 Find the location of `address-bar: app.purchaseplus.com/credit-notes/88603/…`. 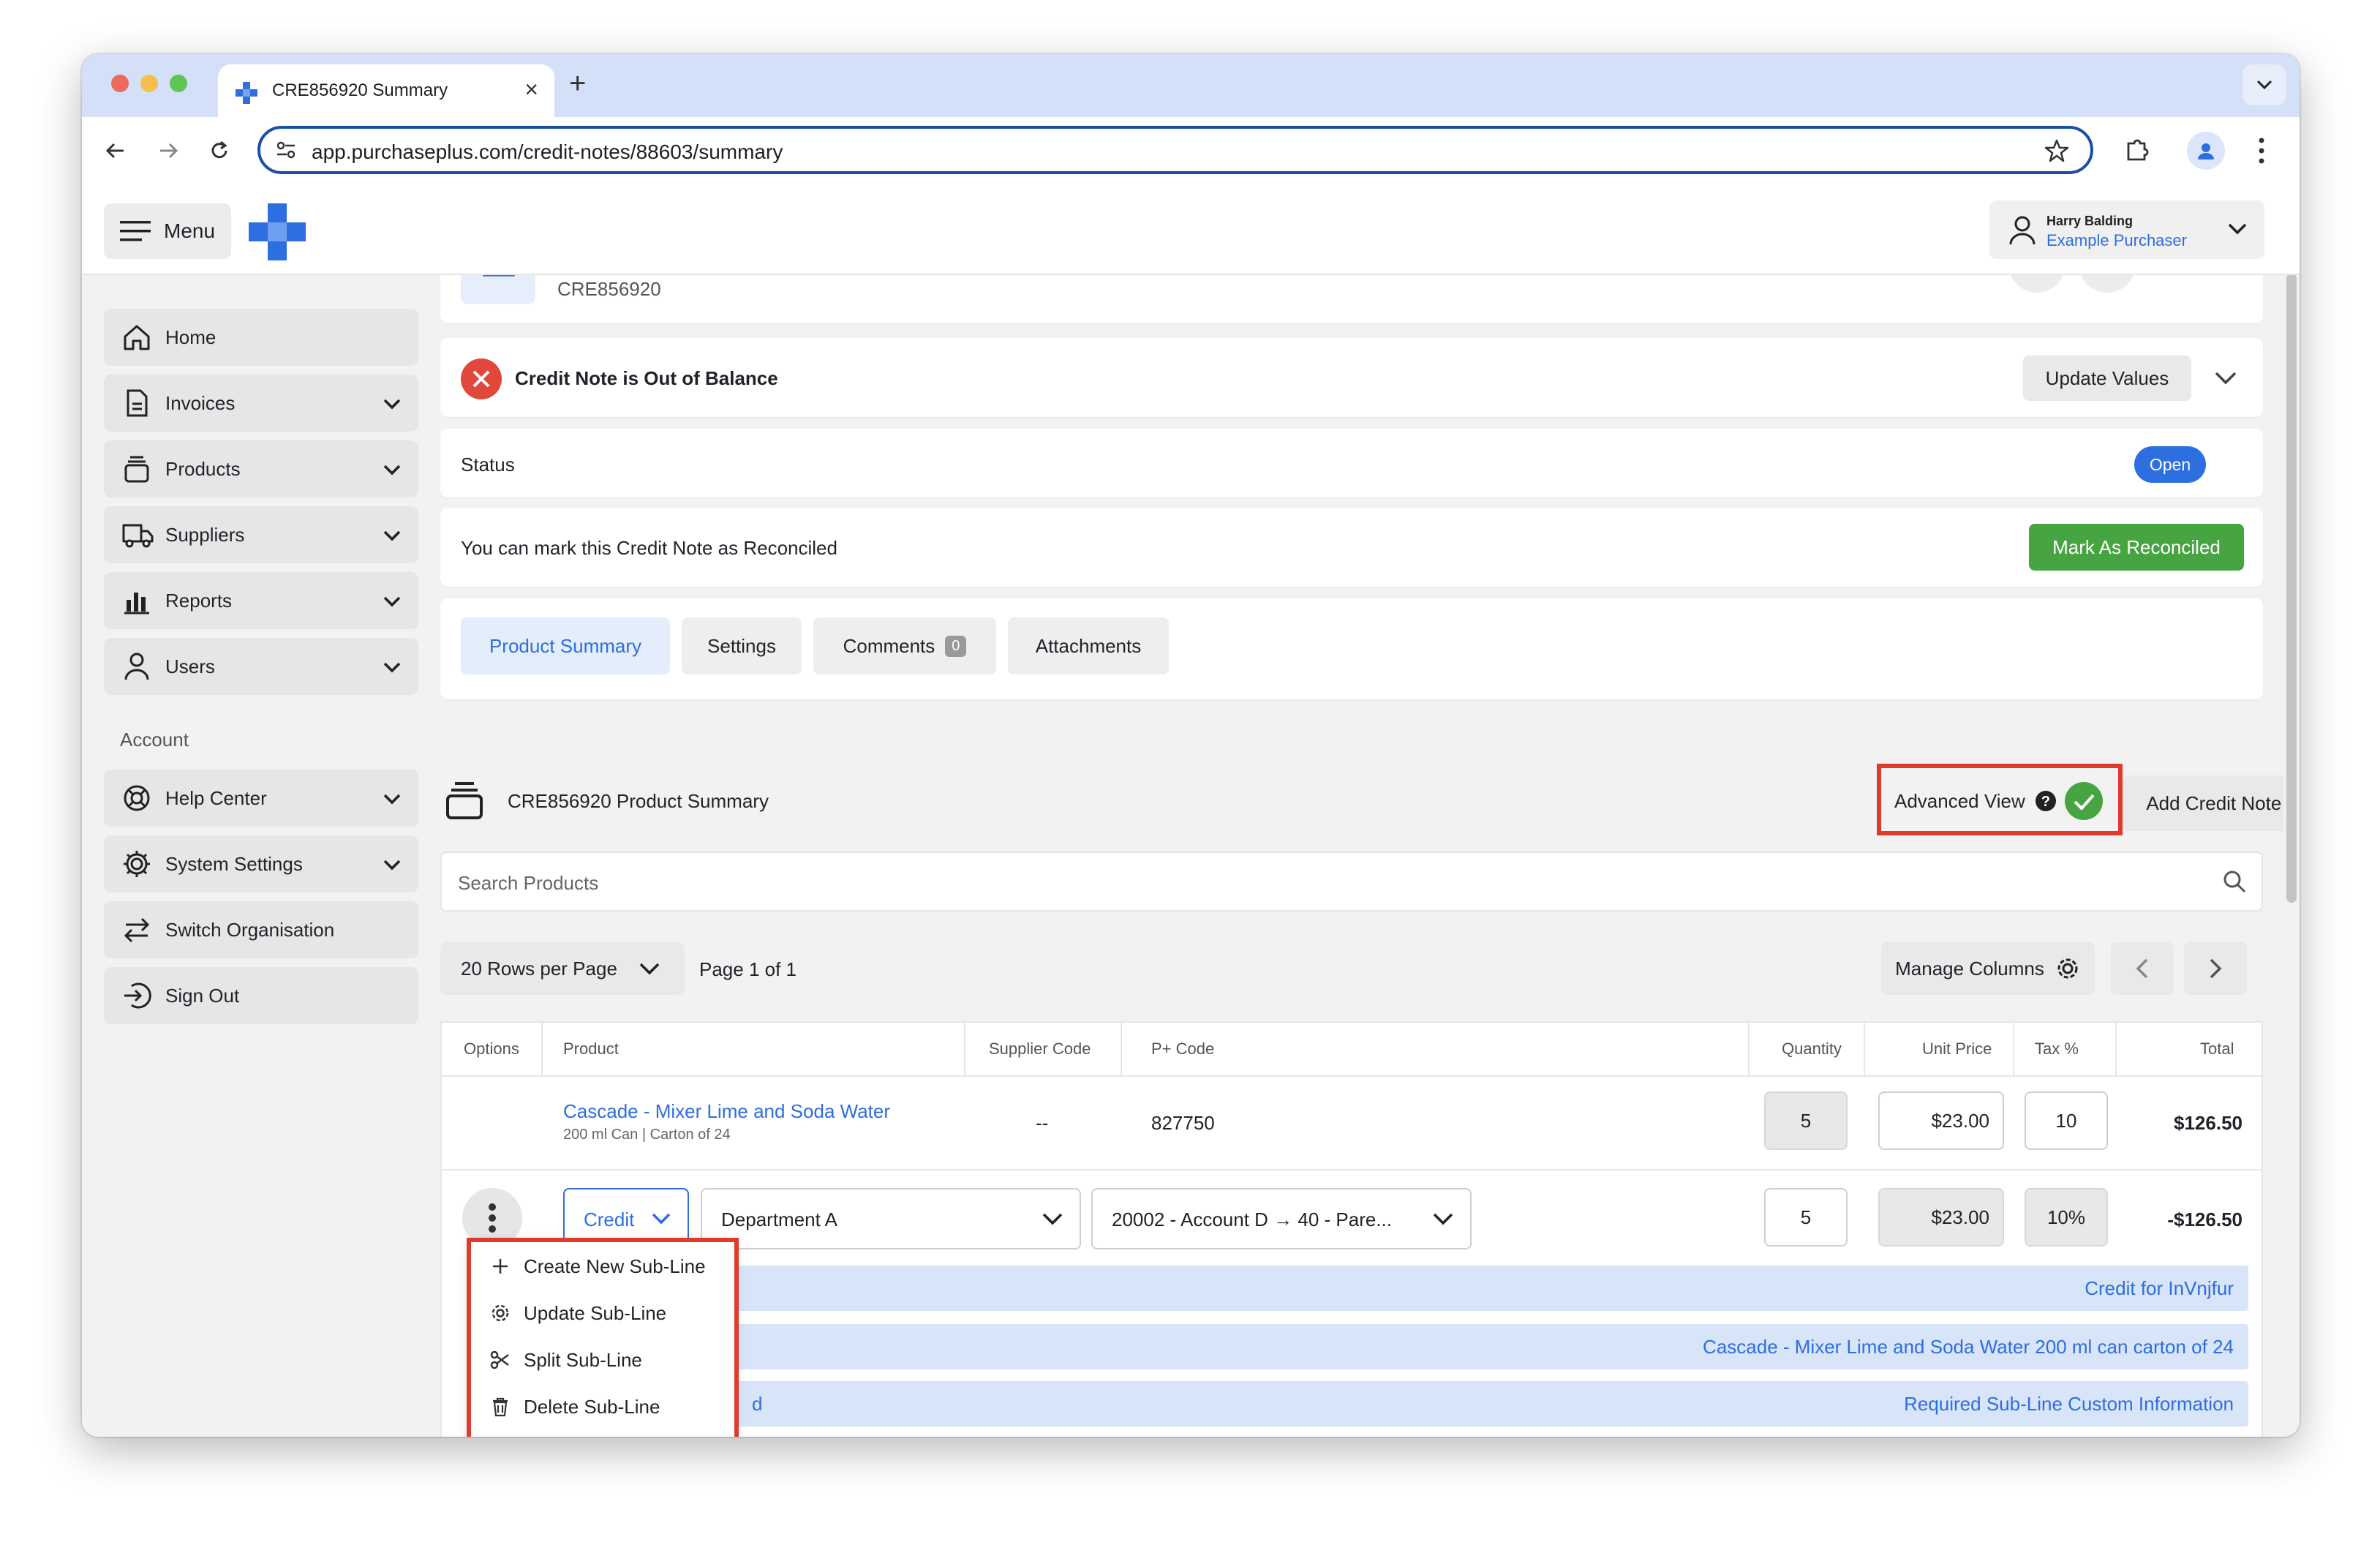

address-bar: app.purchaseplus.com/credit-notes/88603/… is located at coordinates (1175, 150).